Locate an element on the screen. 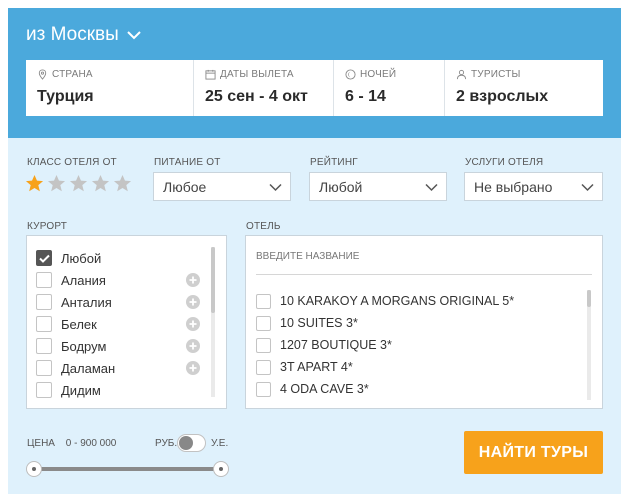 The width and height of the screenshot is (629, 502). rating-select: Любой is located at coordinates (378, 186).